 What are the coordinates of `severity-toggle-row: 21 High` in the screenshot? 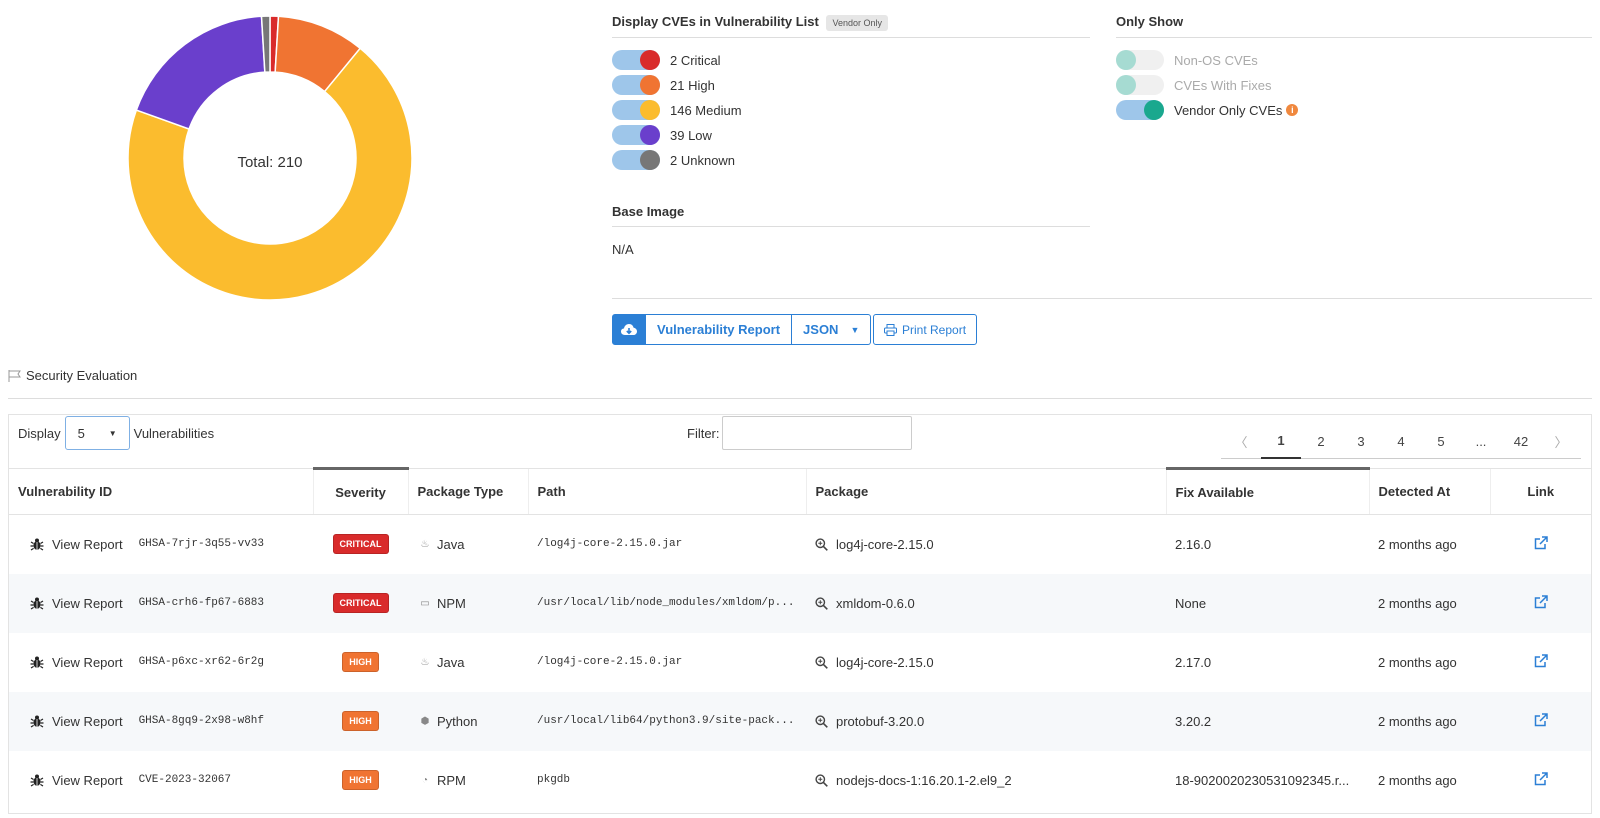 It's located at (663, 85).